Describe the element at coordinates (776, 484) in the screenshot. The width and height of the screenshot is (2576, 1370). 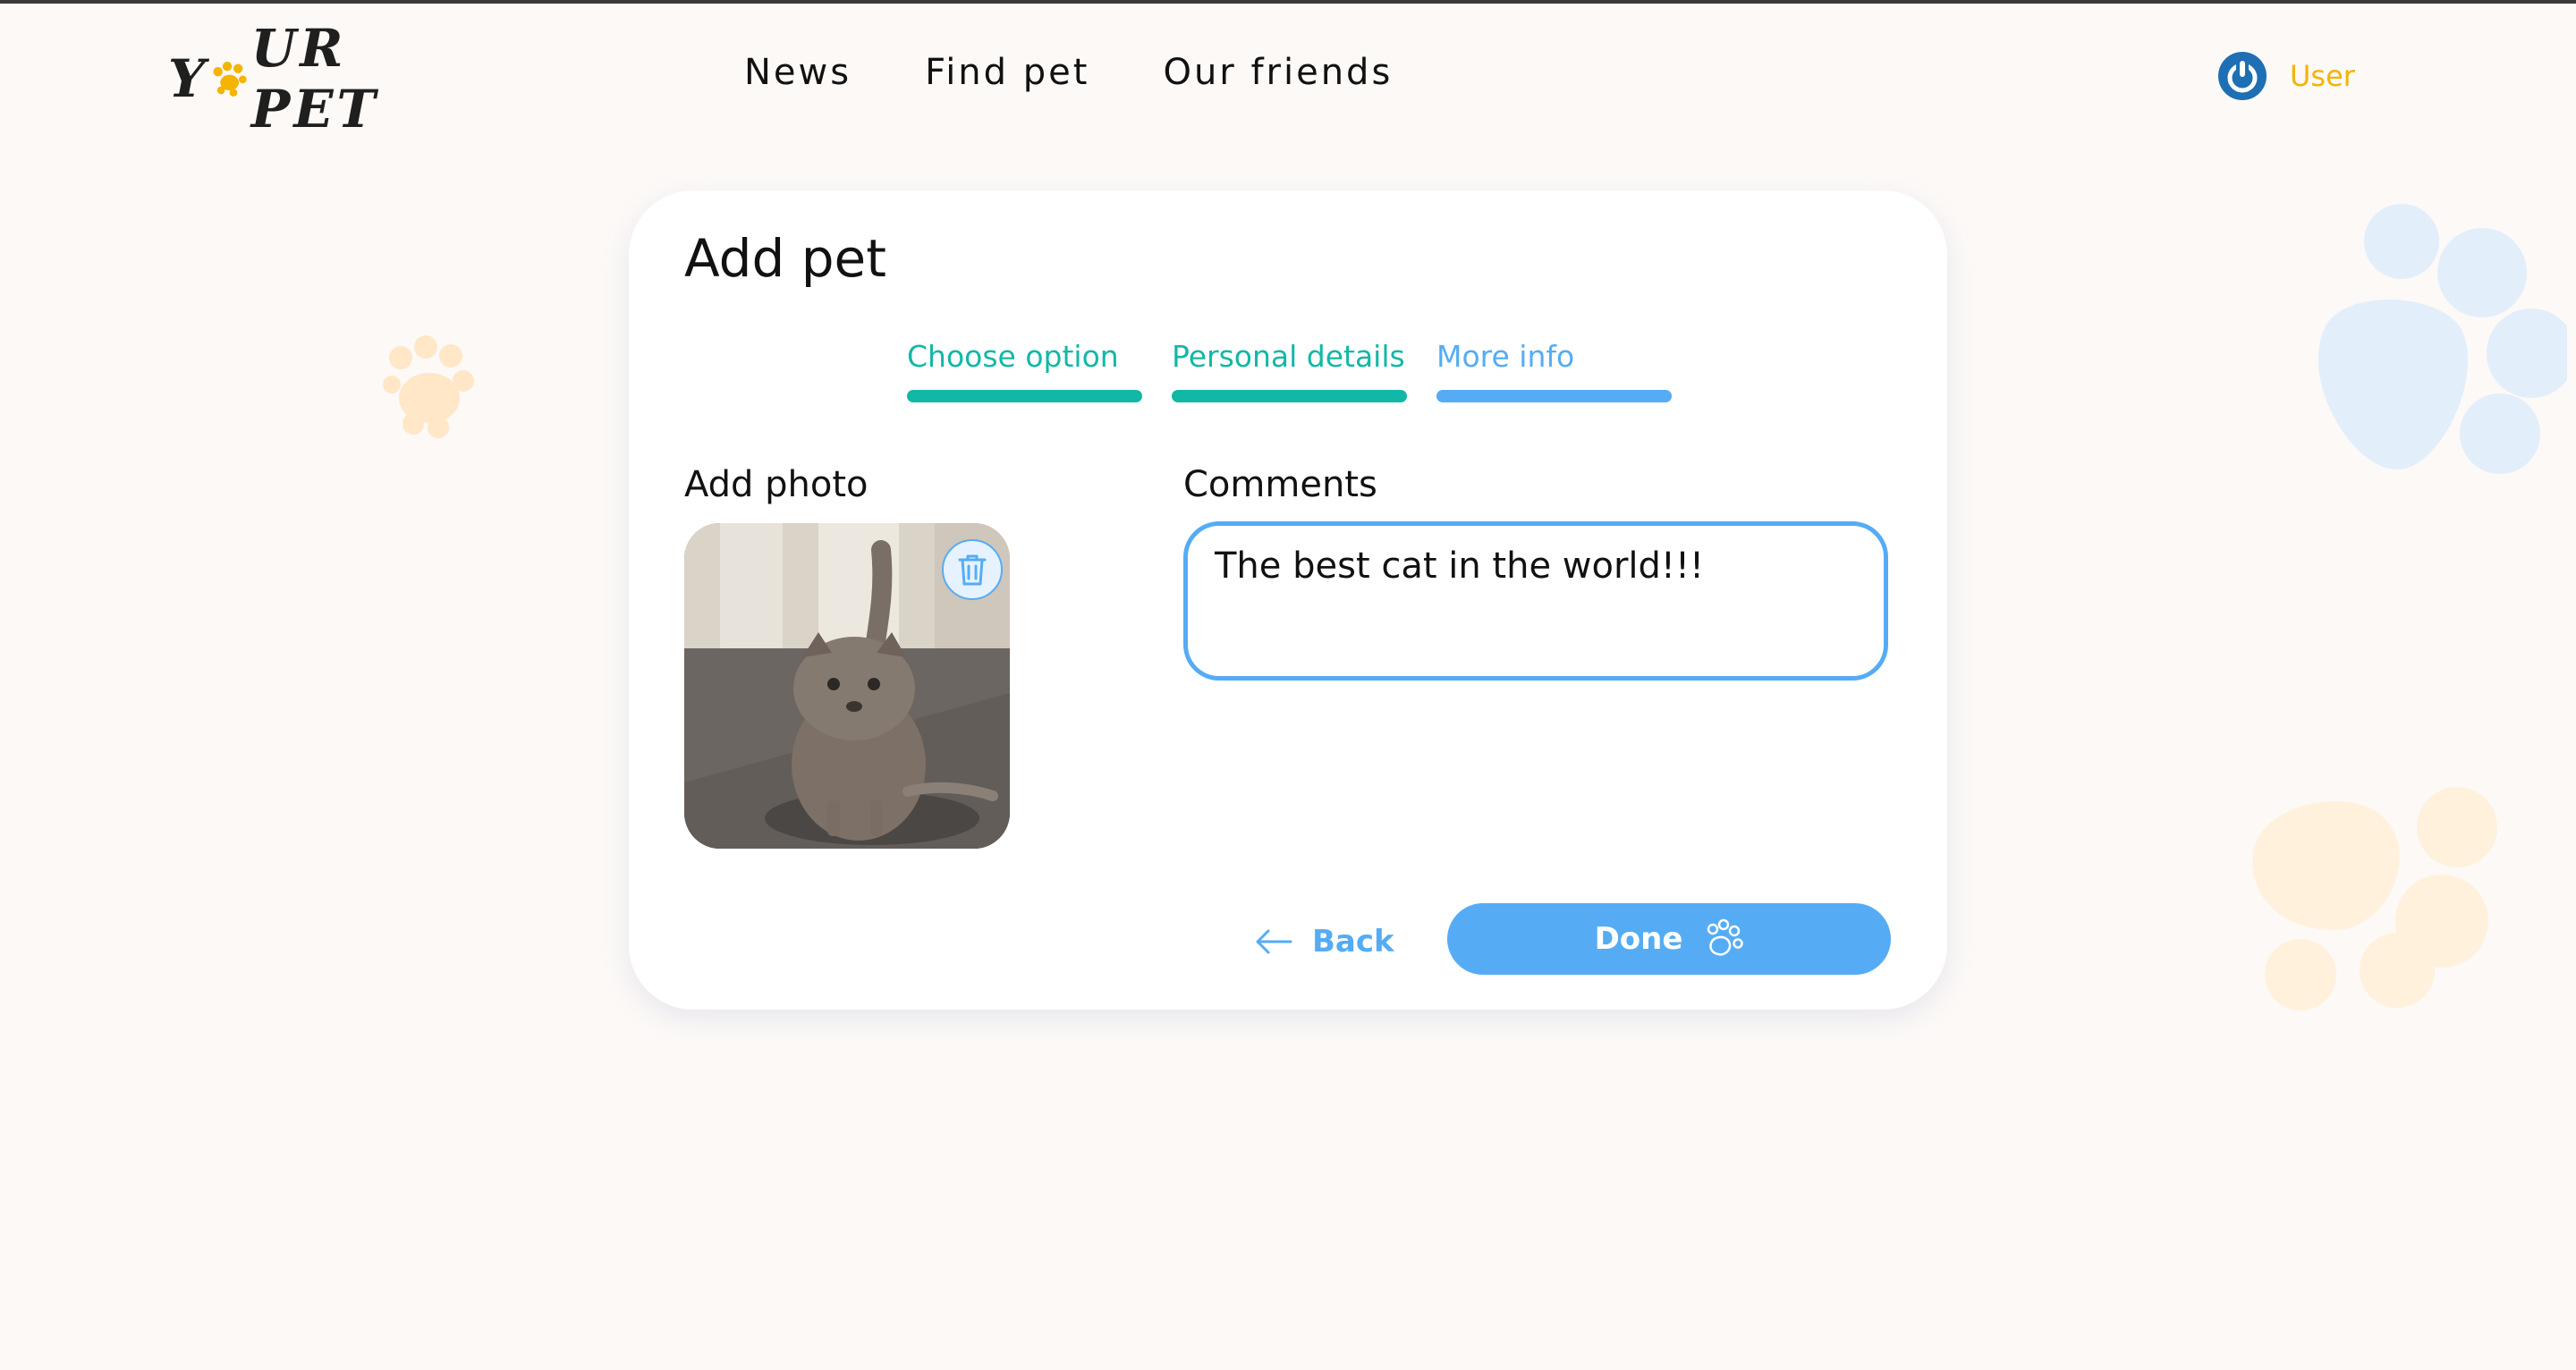
I see `add-photo-label: Add photo` at that location.